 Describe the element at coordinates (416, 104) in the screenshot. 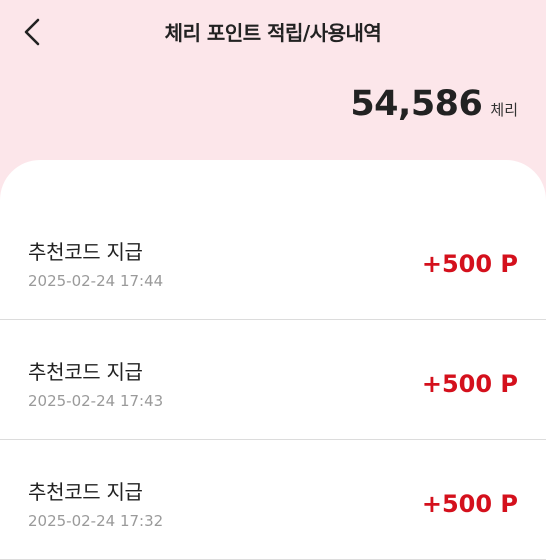

I see `balance-value: 54,586` at that location.